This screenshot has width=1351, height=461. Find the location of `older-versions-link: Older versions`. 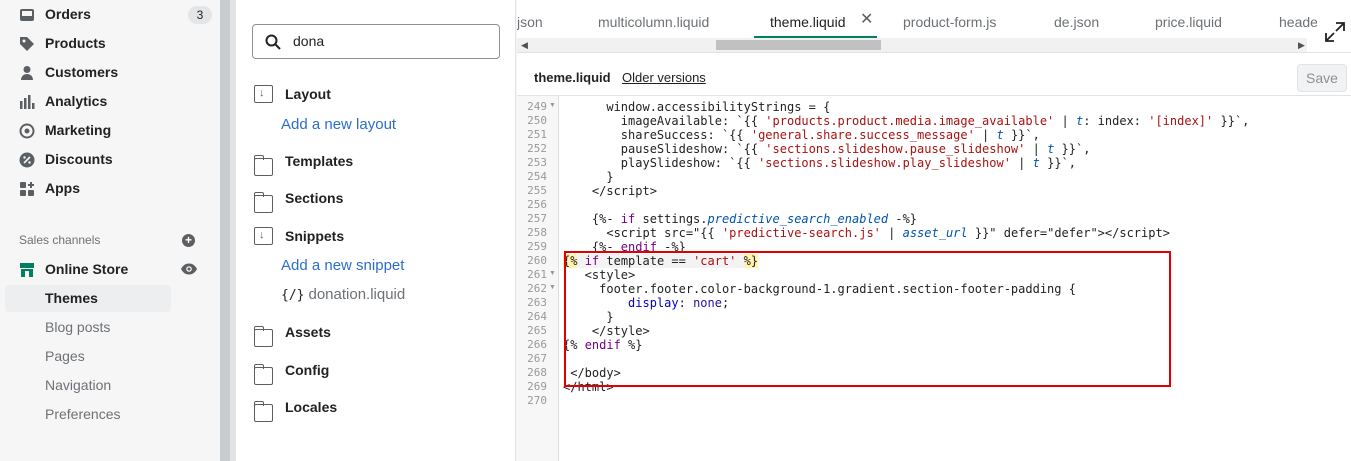

older-versions-link: Older versions is located at coordinates (664, 77).